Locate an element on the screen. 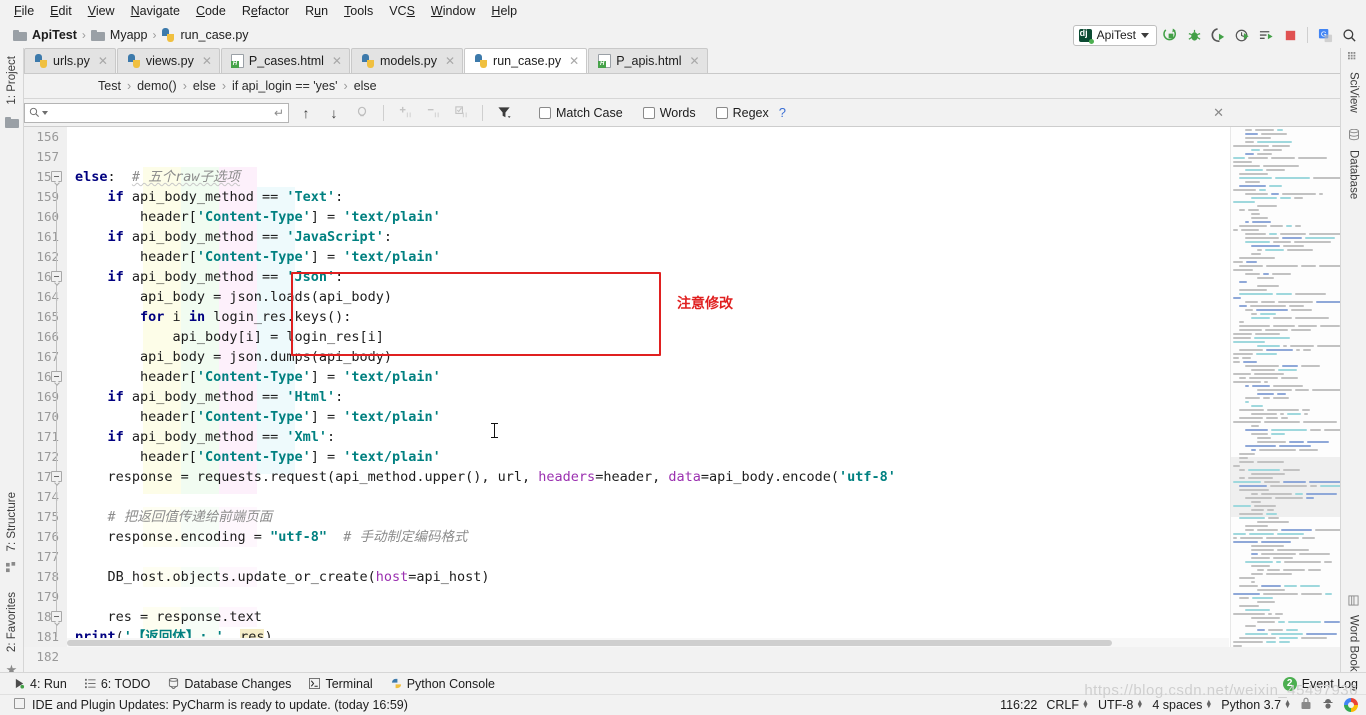  menu-item-file: File is located at coordinates (24, 11).